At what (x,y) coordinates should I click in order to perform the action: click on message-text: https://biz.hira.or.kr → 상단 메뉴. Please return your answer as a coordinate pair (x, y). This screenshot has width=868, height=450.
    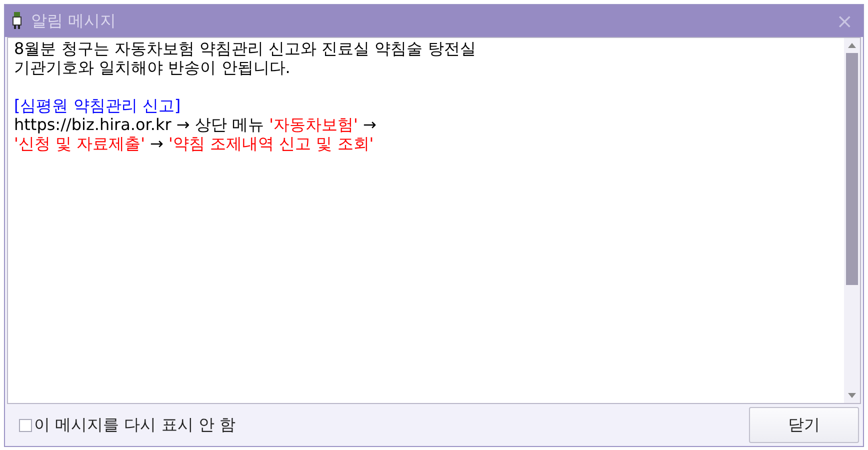
    Looking at the image, I should click on (139, 124).